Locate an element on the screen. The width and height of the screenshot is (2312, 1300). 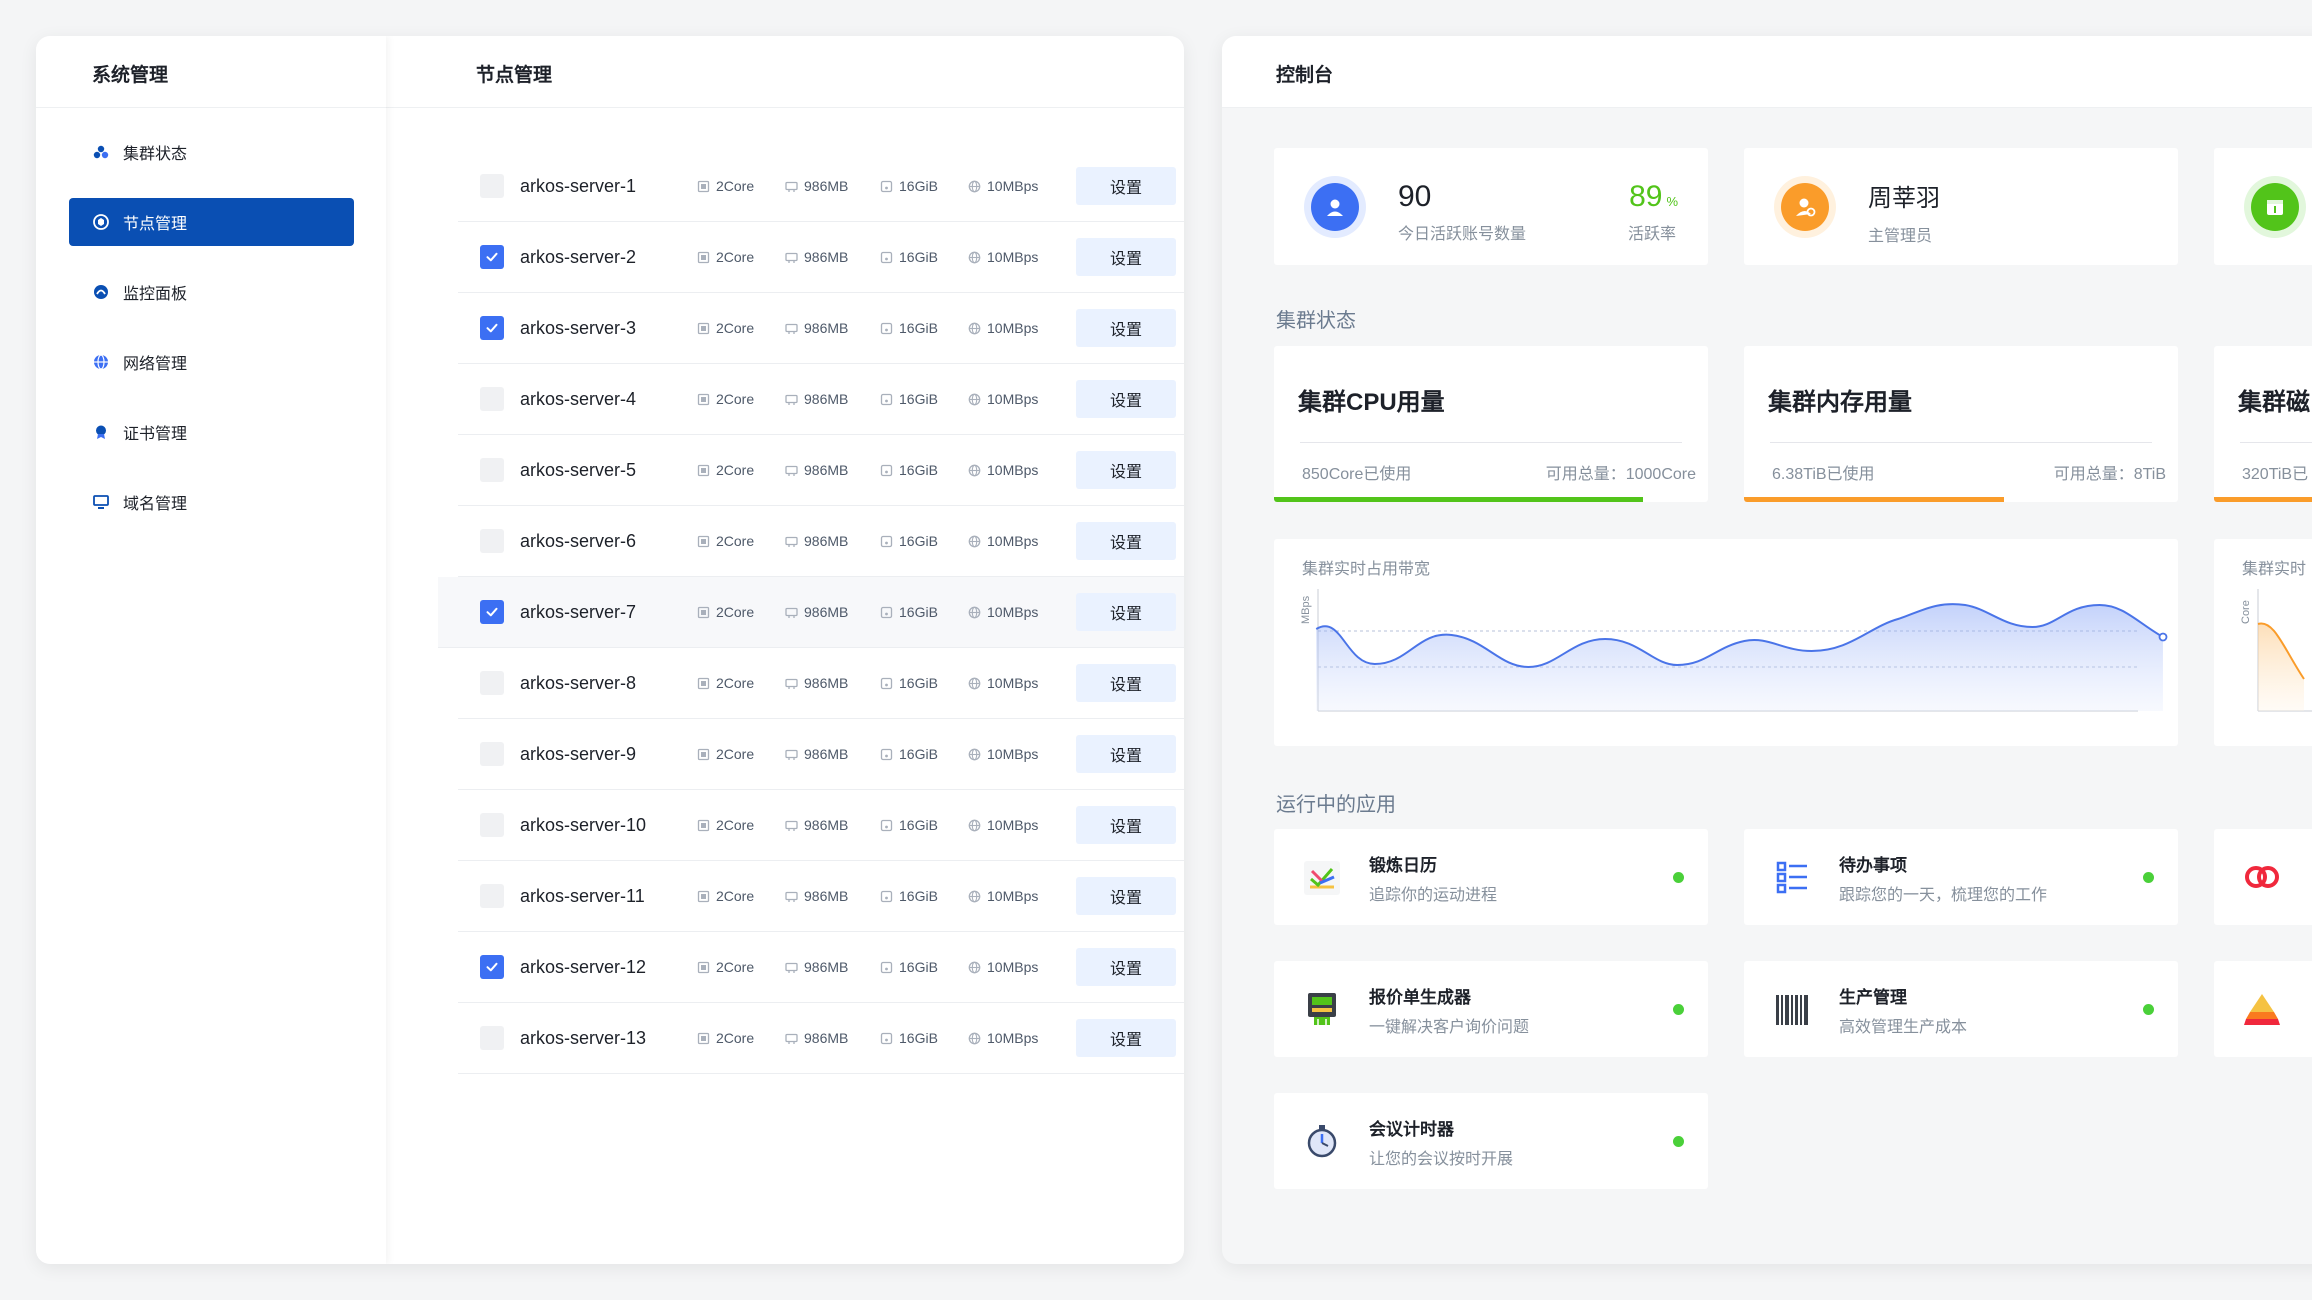
sidebar-item-label: 域名管理 is located at coordinates (155, 504).